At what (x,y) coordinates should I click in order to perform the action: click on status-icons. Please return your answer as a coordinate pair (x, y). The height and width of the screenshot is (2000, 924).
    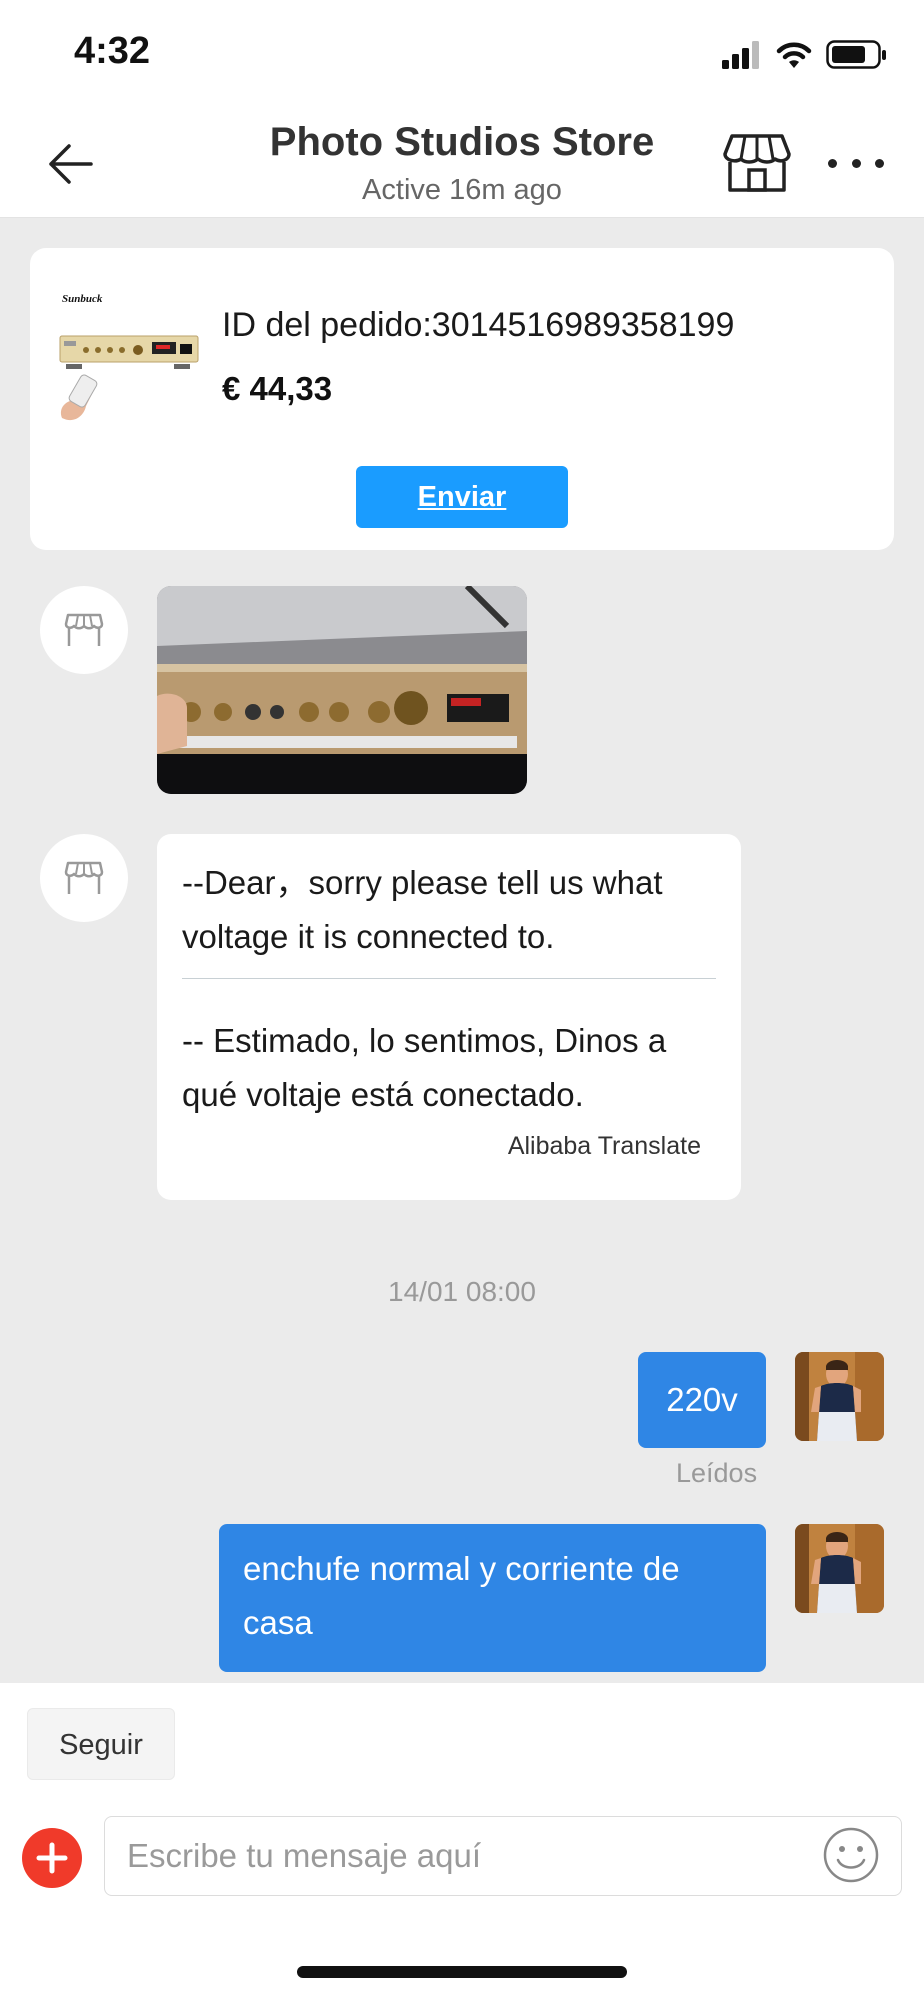
    Looking at the image, I should click on (805, 55).